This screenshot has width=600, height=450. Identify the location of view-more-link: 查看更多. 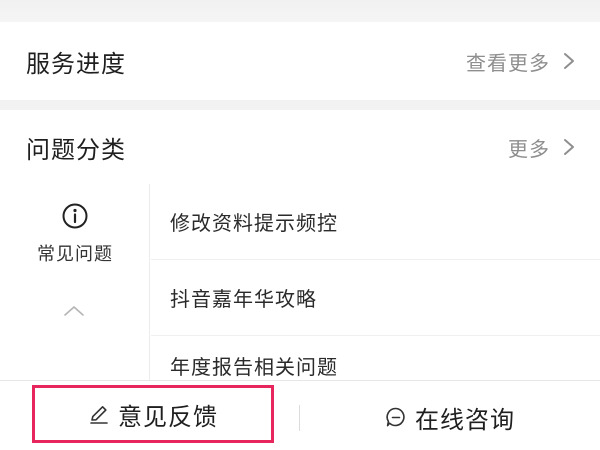
(521, 61).